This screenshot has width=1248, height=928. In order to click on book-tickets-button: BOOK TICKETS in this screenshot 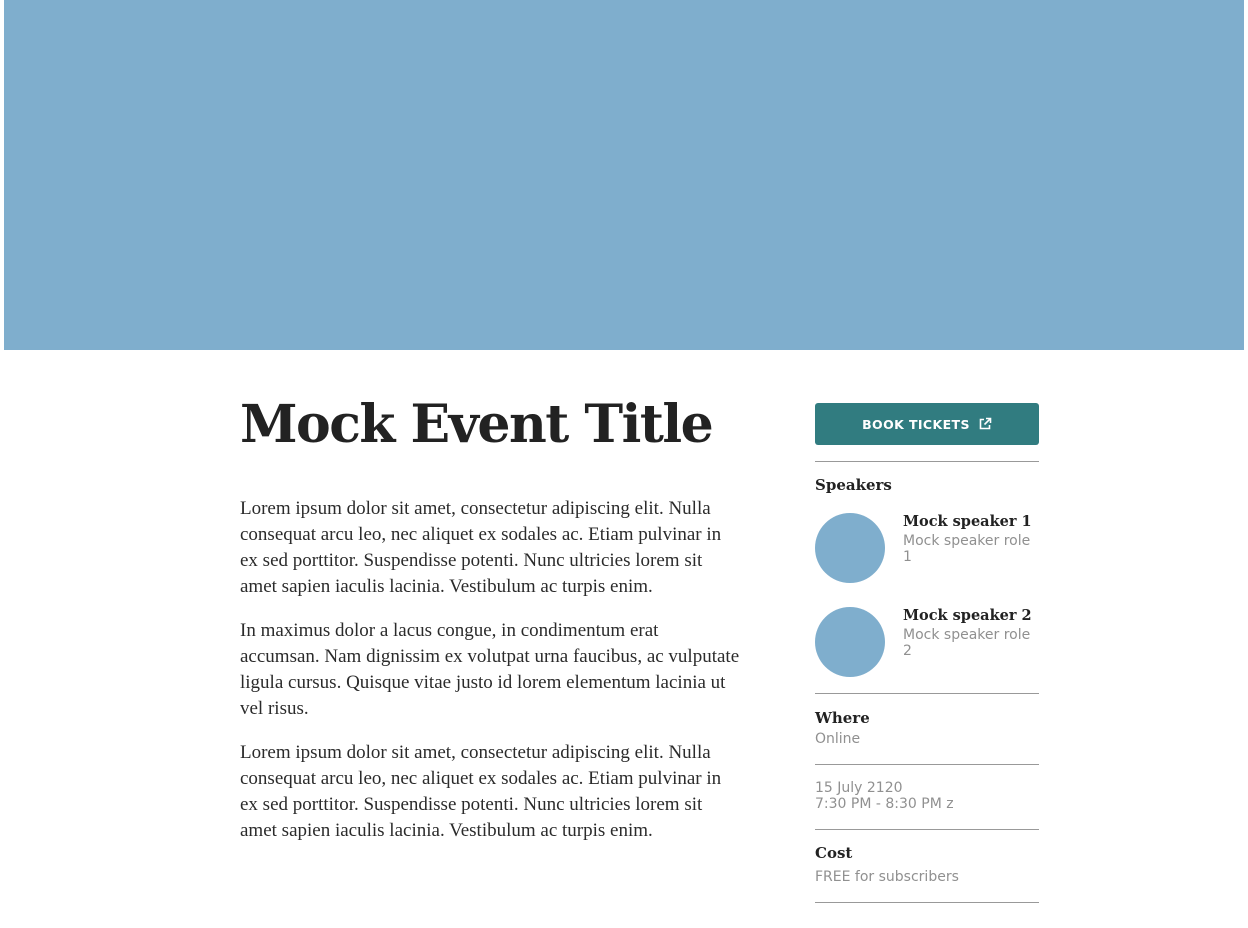, I will do `click(927, 424)`.